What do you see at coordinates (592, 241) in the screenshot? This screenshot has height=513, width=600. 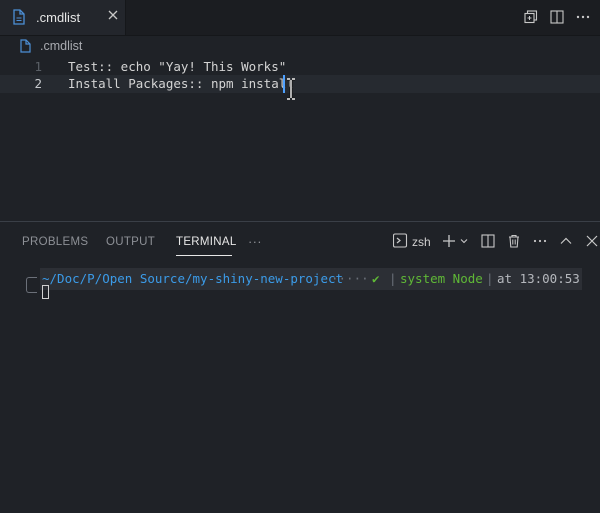 I see `close-panel-icon` at bounding box center [592, 241].